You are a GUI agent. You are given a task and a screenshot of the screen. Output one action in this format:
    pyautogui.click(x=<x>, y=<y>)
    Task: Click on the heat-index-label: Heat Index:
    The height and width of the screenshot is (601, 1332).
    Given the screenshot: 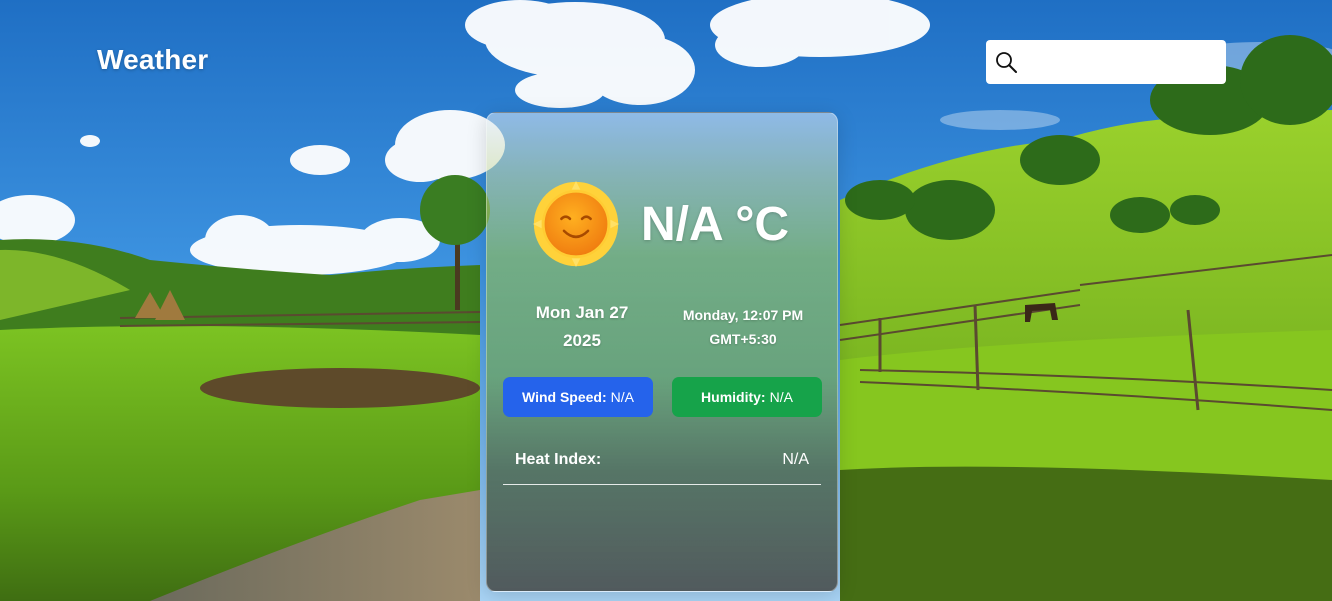 What is the action you would take?
    pyautogui.click(x=558, y=459)
    